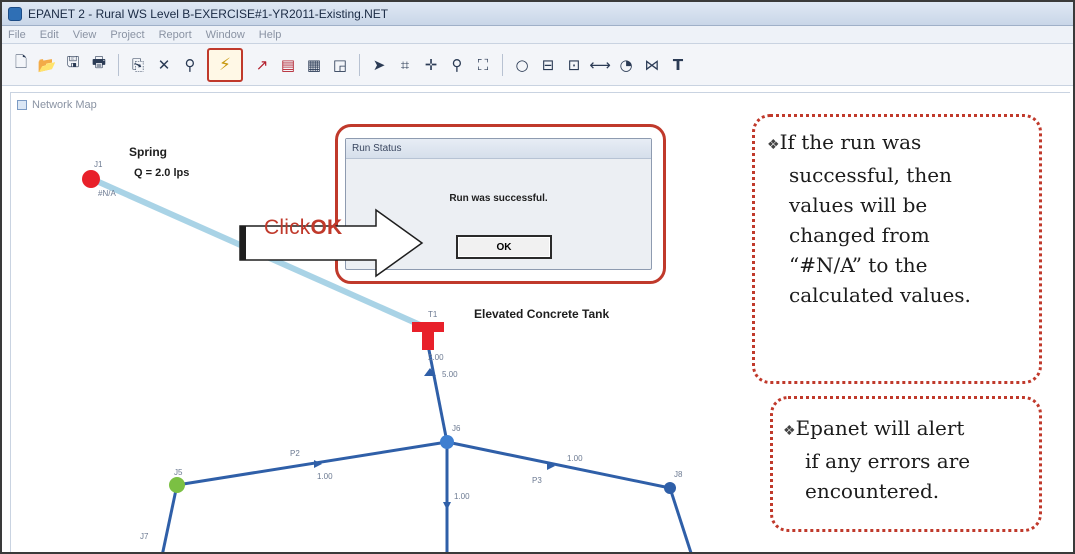  What do you see at coordinates (558, 465) in the screenshot?
I see `pipe-p3` at bounding box center [558, 465].